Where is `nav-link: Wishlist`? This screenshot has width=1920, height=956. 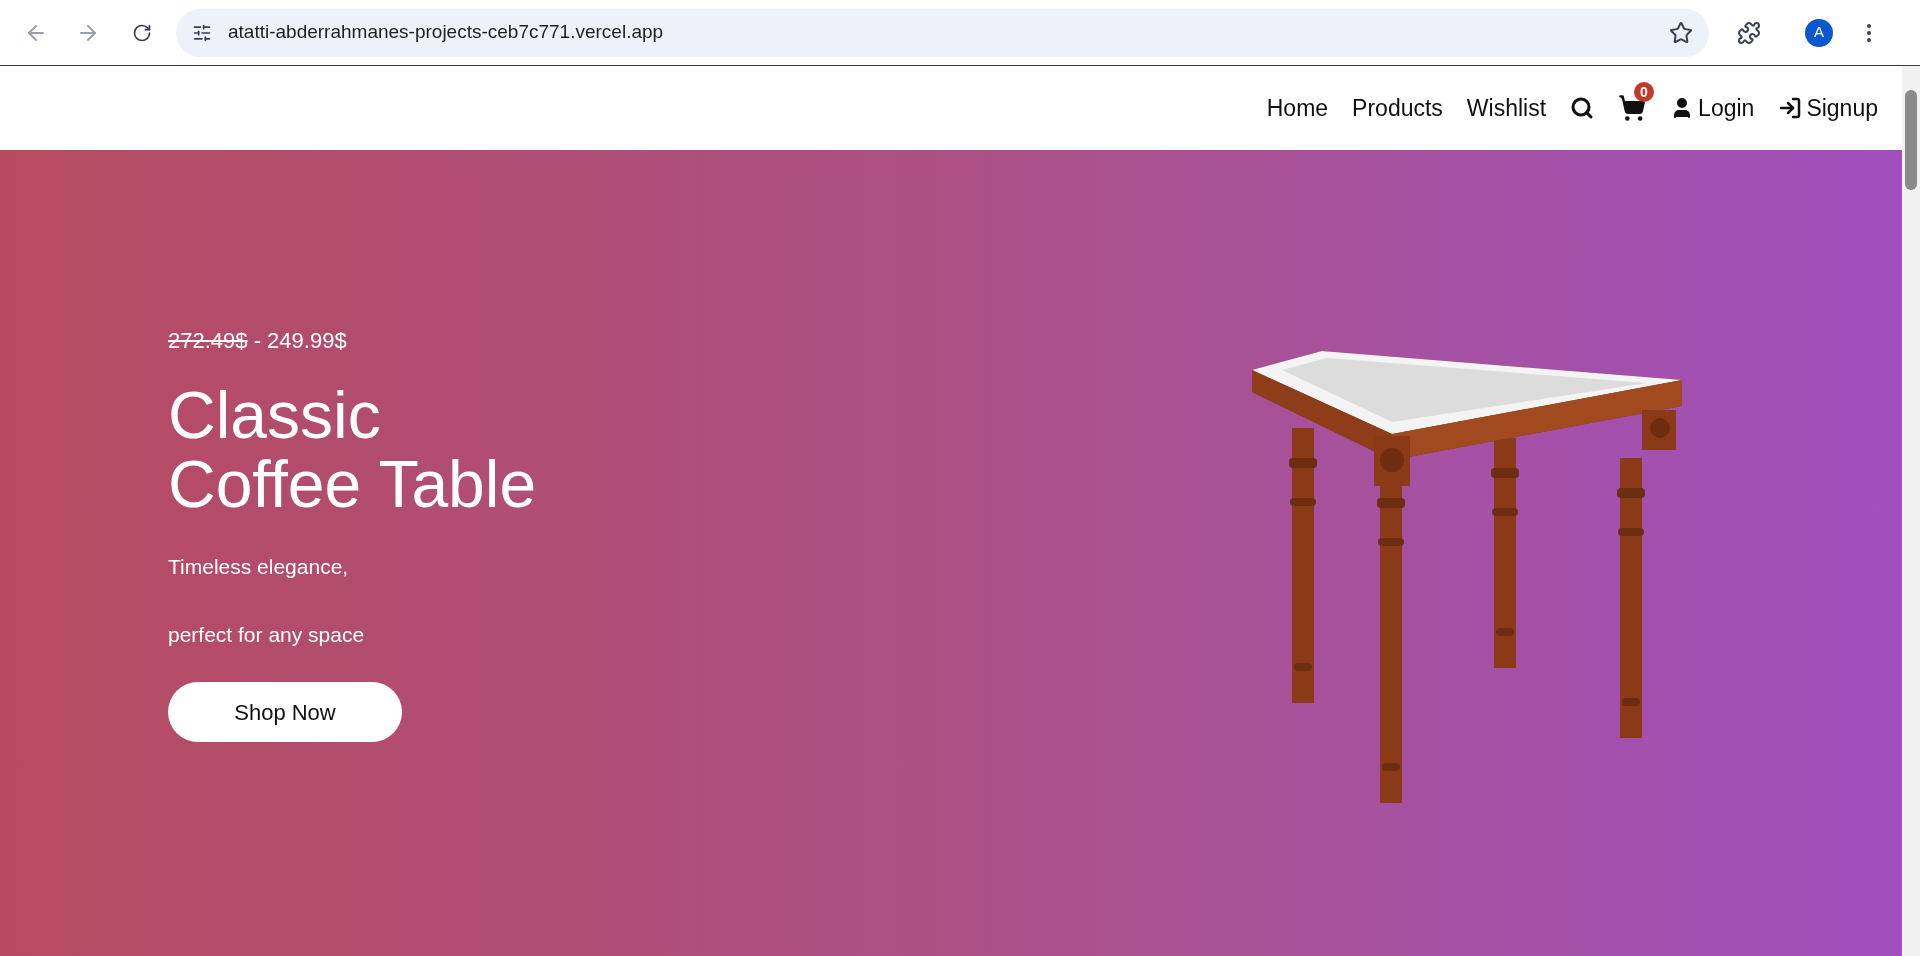 nav-link: Wishlist is located at coordinates (1506, 108).